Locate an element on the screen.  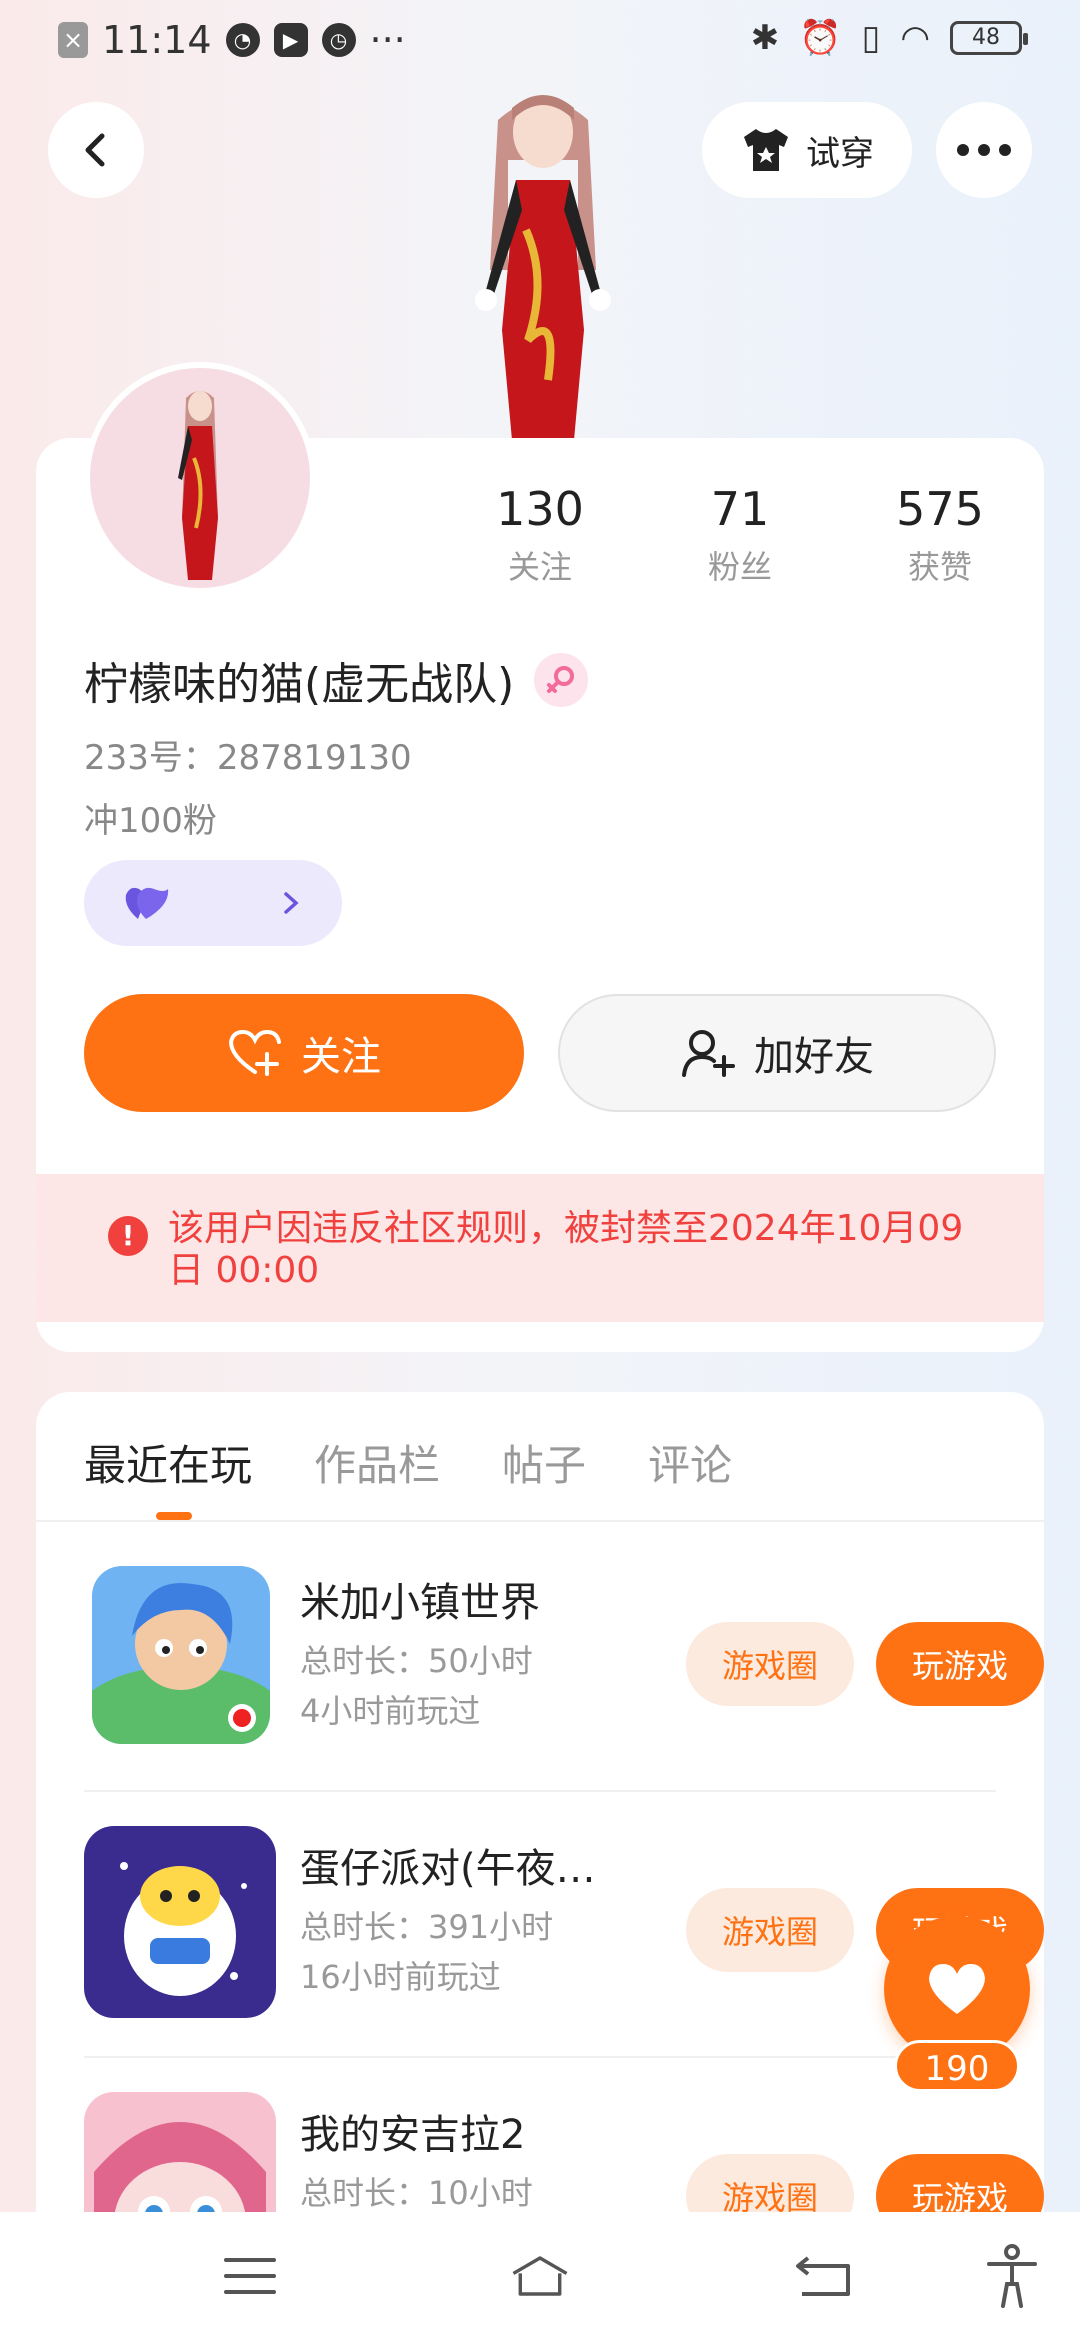
heart-plus-icon is located at coordinates (254, 1052).